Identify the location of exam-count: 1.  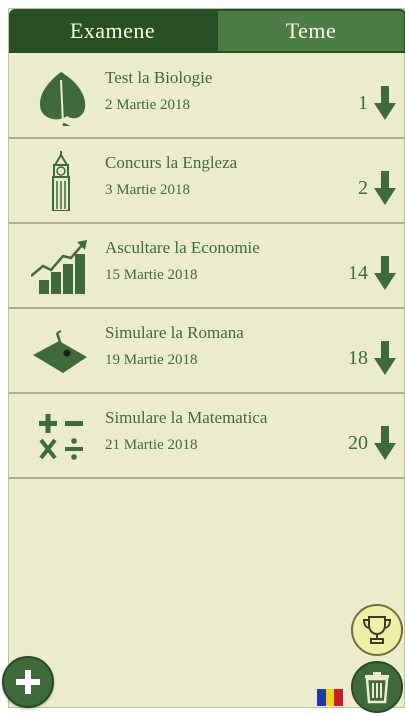
(363, 103).